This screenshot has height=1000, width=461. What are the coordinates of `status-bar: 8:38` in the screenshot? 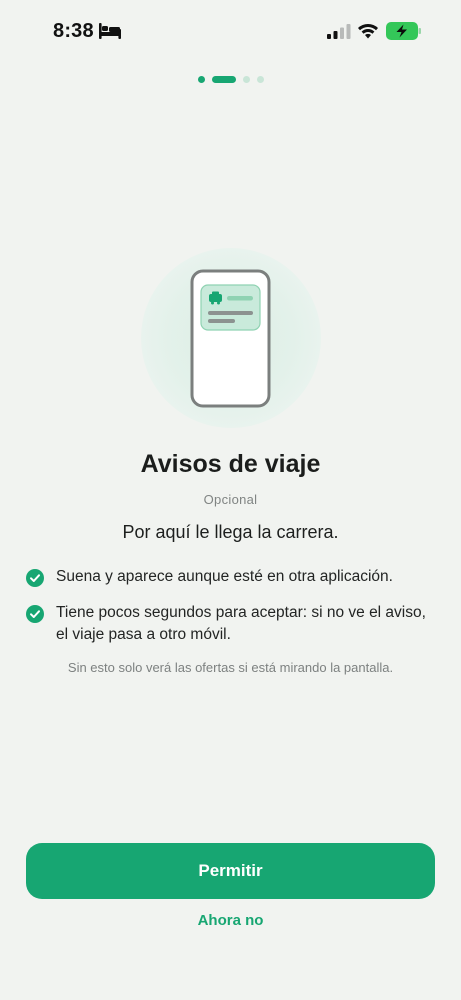 It's located at (230, 31).